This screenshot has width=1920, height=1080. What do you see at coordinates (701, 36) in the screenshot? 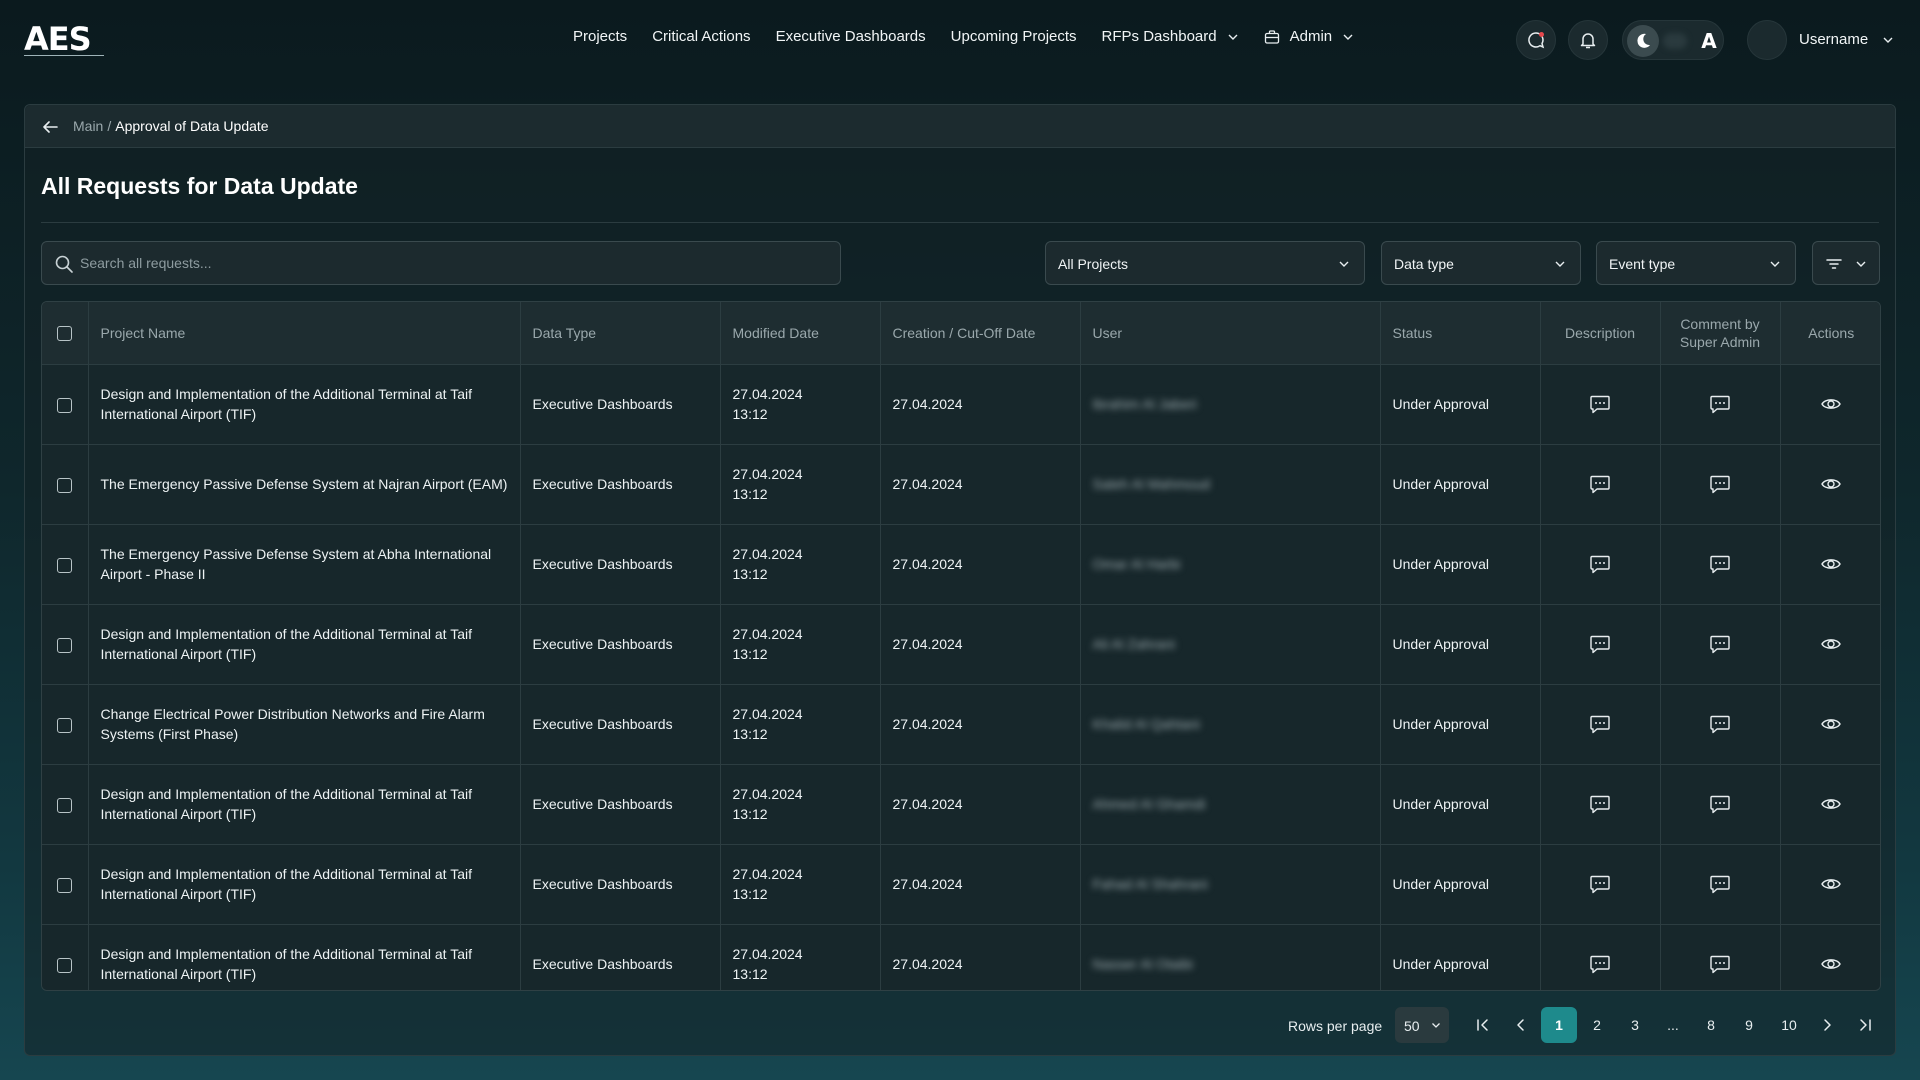
I see `nav-critical-actions: Critical Actions` at bounding box center [701, 36].